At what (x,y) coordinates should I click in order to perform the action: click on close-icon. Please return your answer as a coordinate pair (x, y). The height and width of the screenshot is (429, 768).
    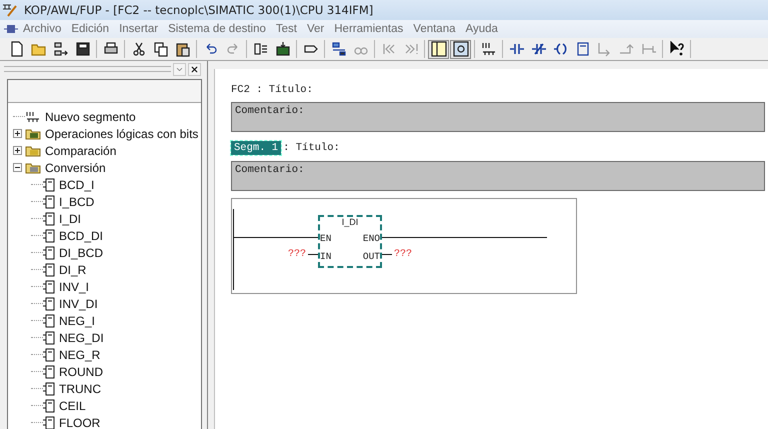
    Looking at the image, I should click on (194, 69).